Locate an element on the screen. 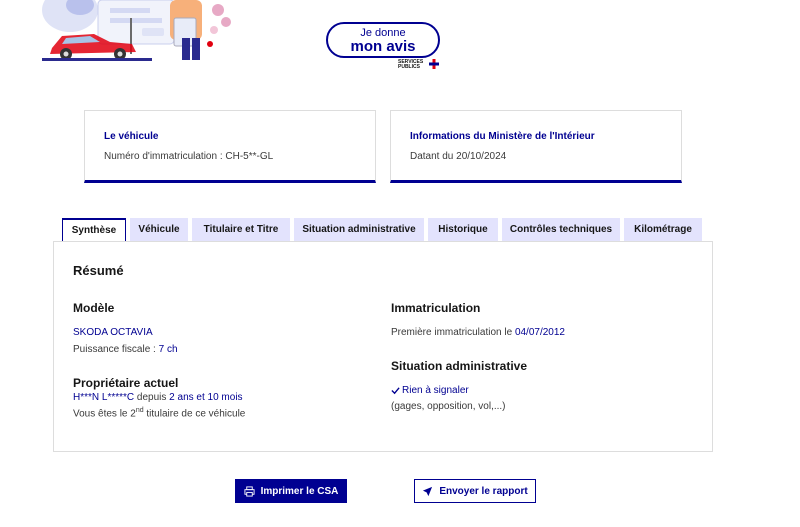  first-registration: Première immatriculation le 04/07/2012 is located at coordinates (478, 332).